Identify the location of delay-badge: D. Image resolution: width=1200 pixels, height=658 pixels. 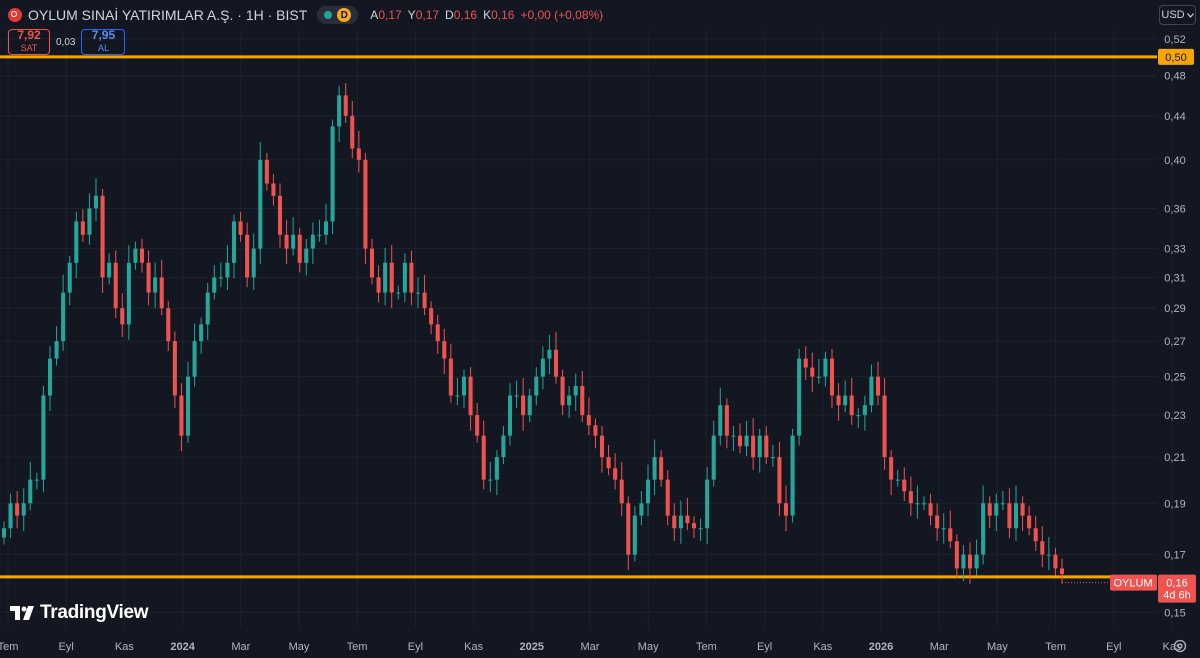
(344, 15).